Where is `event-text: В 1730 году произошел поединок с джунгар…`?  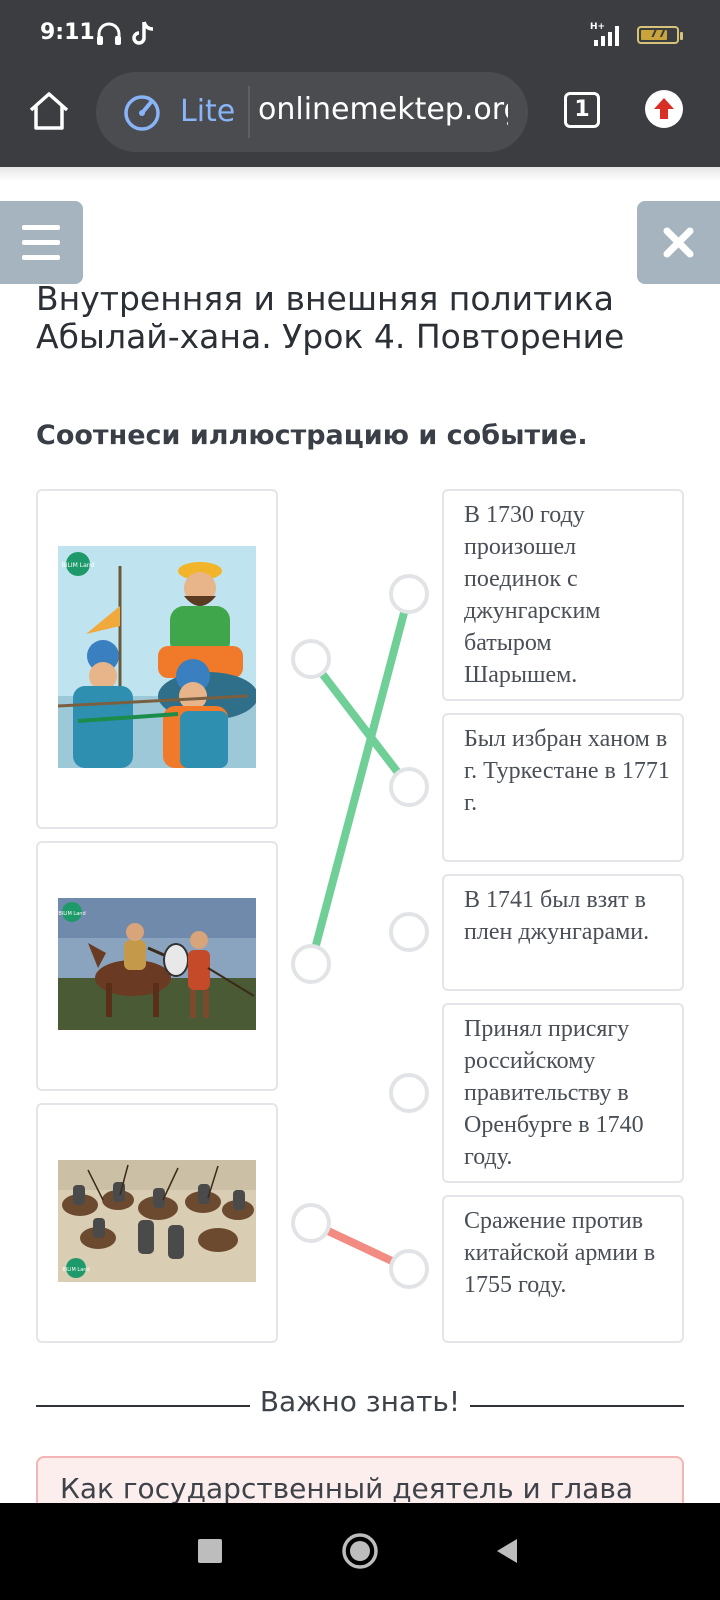 event-text: В 1730 году произошел поединок с джунгар… is located at coordinates (532, 595).